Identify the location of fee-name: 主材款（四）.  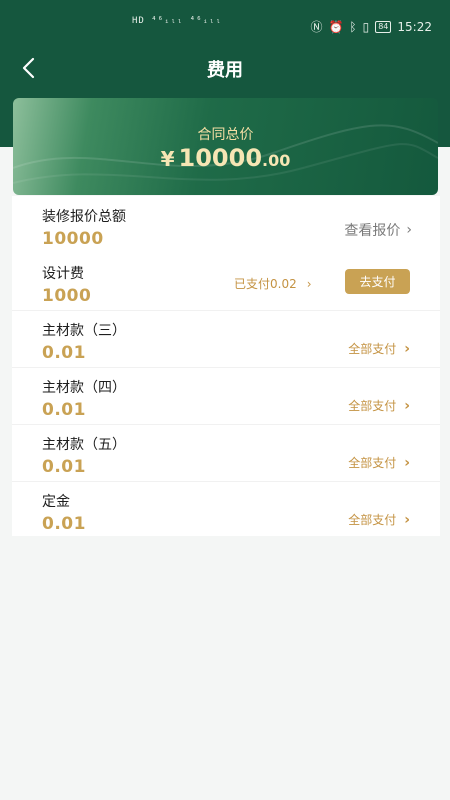
(84, 388).